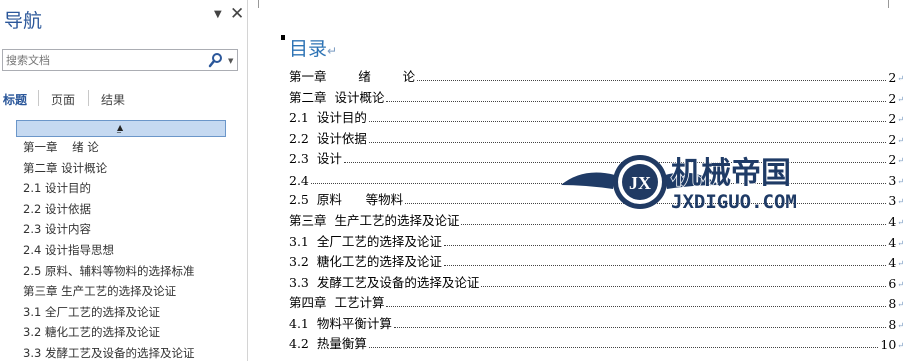 Image resolution: width=908 pixels, height=361 pixels. I want to click on toc-entry: 3.2 糖化工艺的选择及论证 4 ↵, so click(596, 260).